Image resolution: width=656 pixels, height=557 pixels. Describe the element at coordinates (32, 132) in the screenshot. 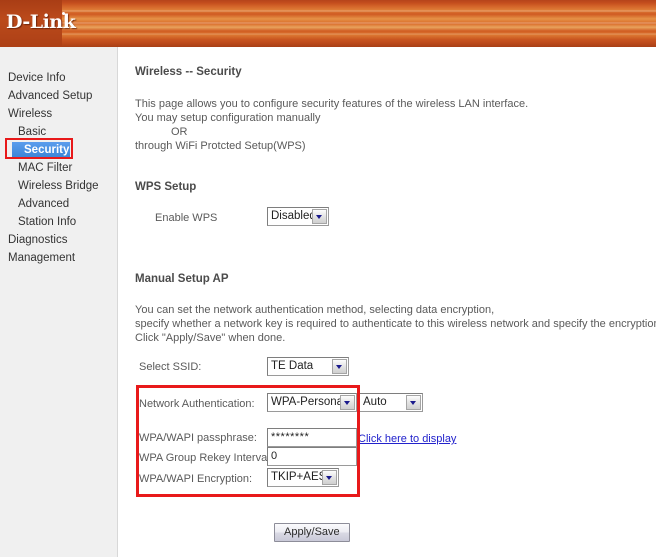

I see `sidebar-item-label: Basic` at that location.